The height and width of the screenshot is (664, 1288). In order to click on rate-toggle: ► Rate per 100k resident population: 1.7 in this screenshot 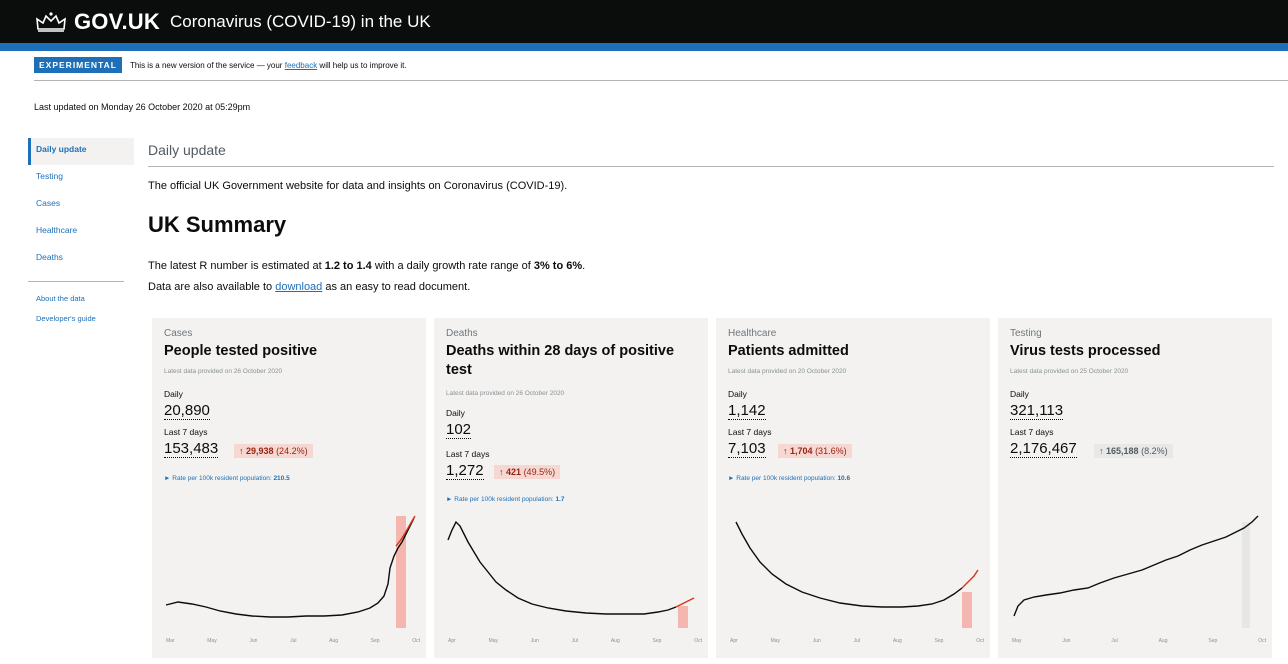, I will do `click(505, 499)`.